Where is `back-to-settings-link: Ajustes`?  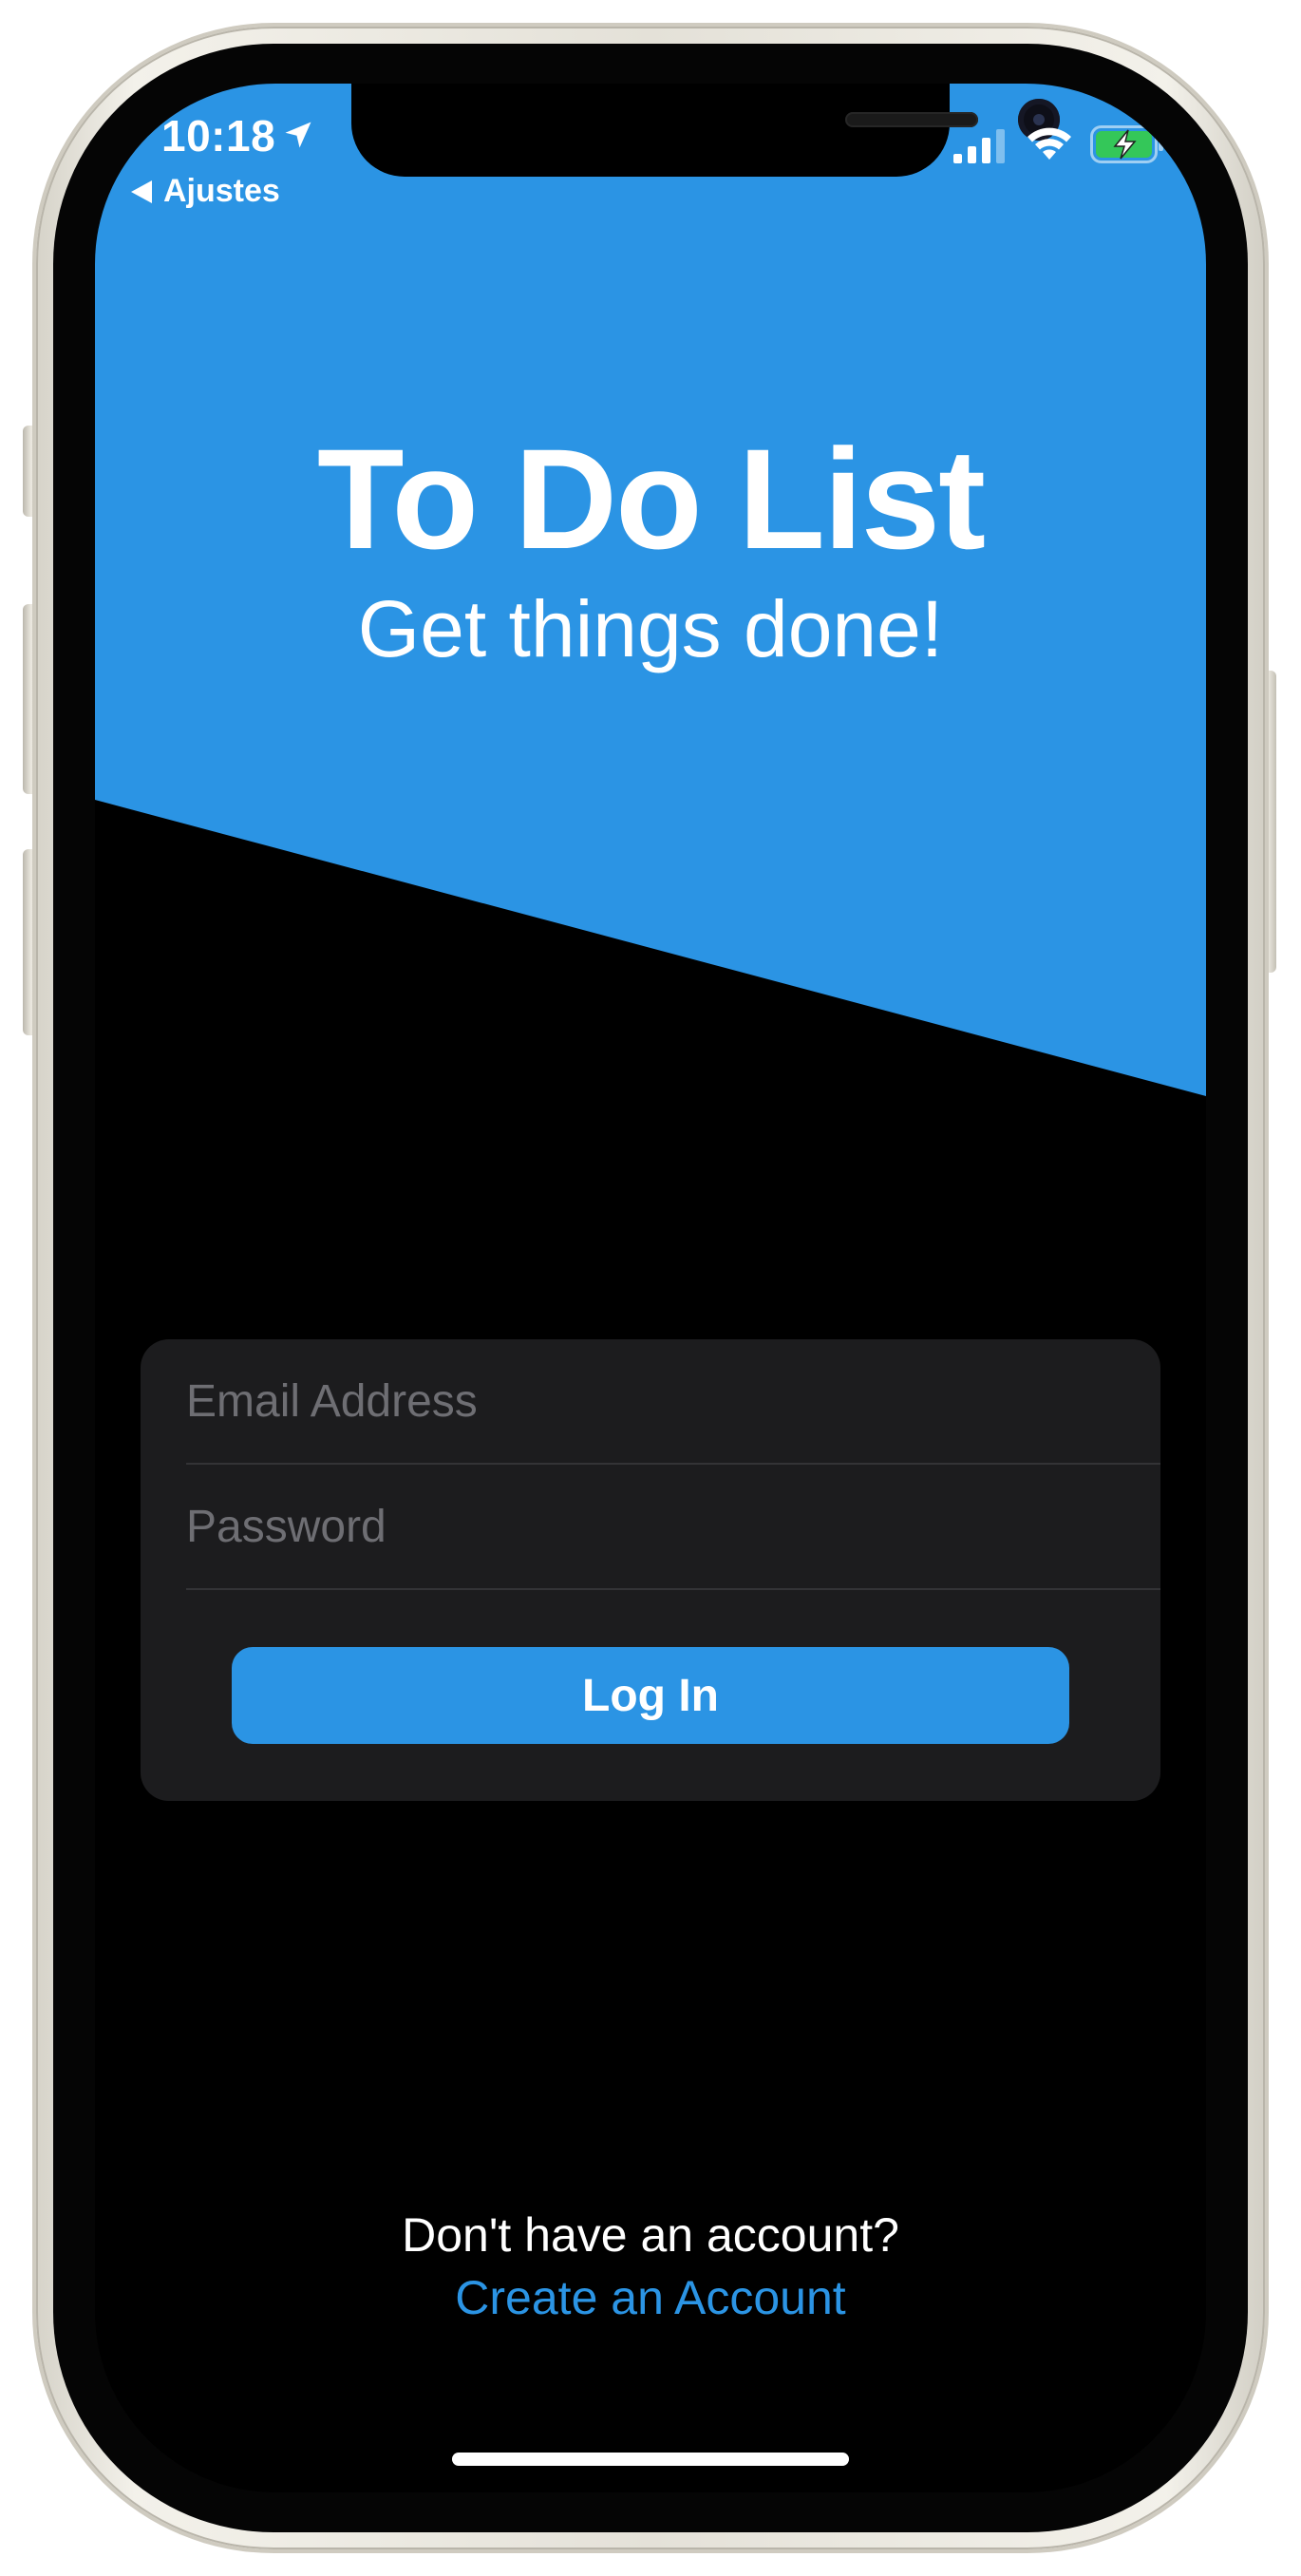
back-to-settings-link: Ajustes is located at coordinates (205, 191).